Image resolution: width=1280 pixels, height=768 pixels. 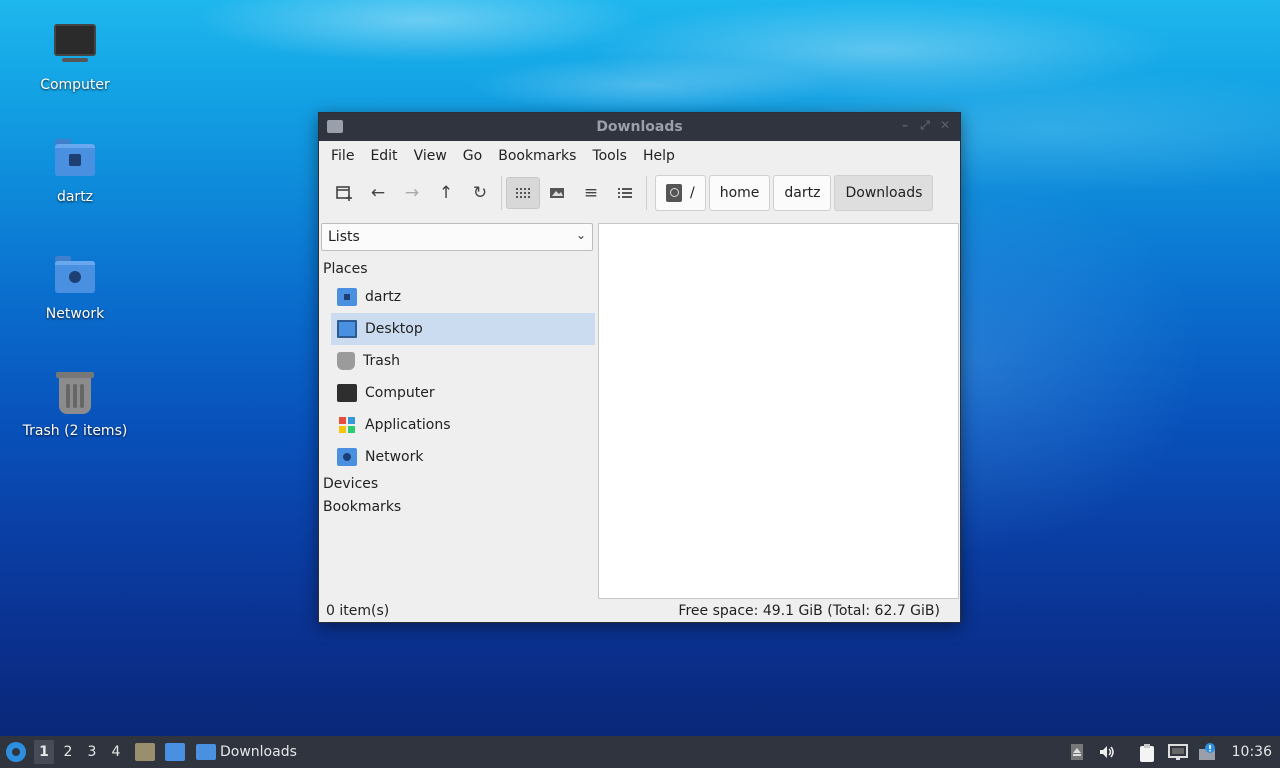 What do you see at coordinates (778, 411) in the screenshot?
I see `folder-content-area` at bounding box center [778, 411].